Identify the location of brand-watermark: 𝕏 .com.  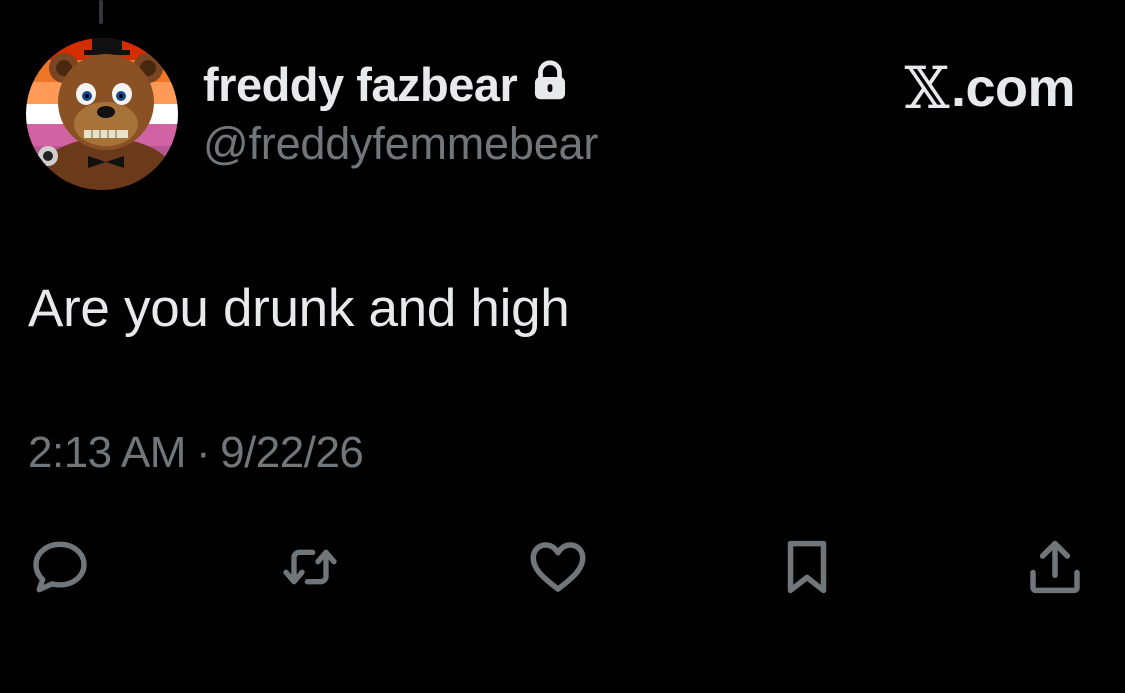
(990, 88).